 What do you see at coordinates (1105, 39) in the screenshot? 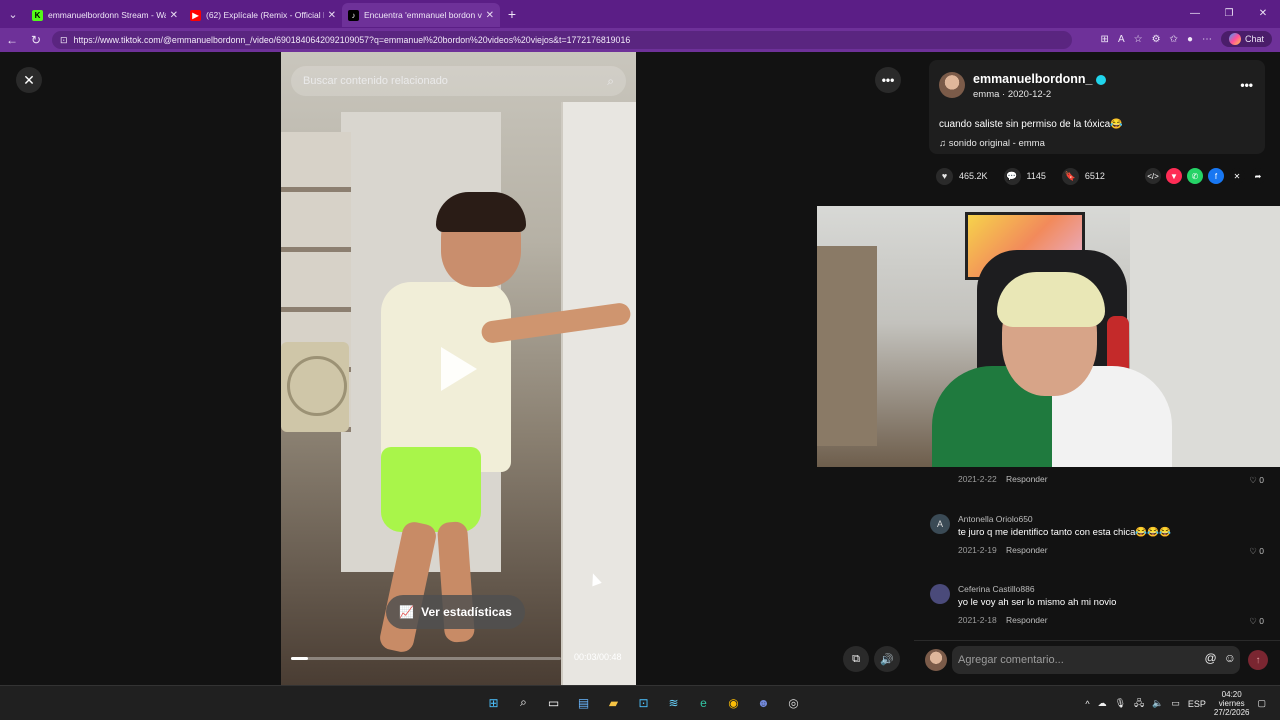
I see `app-available-icon: ⊞` at bounding box center [1105, 39].